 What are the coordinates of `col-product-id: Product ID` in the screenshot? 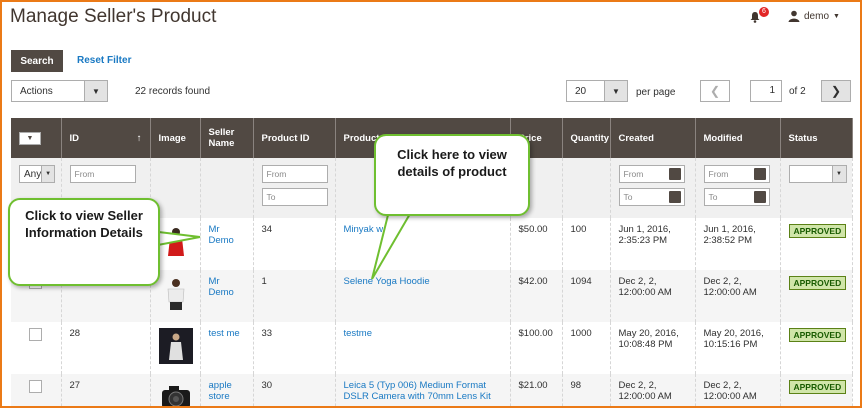 It's located at (294, 138).